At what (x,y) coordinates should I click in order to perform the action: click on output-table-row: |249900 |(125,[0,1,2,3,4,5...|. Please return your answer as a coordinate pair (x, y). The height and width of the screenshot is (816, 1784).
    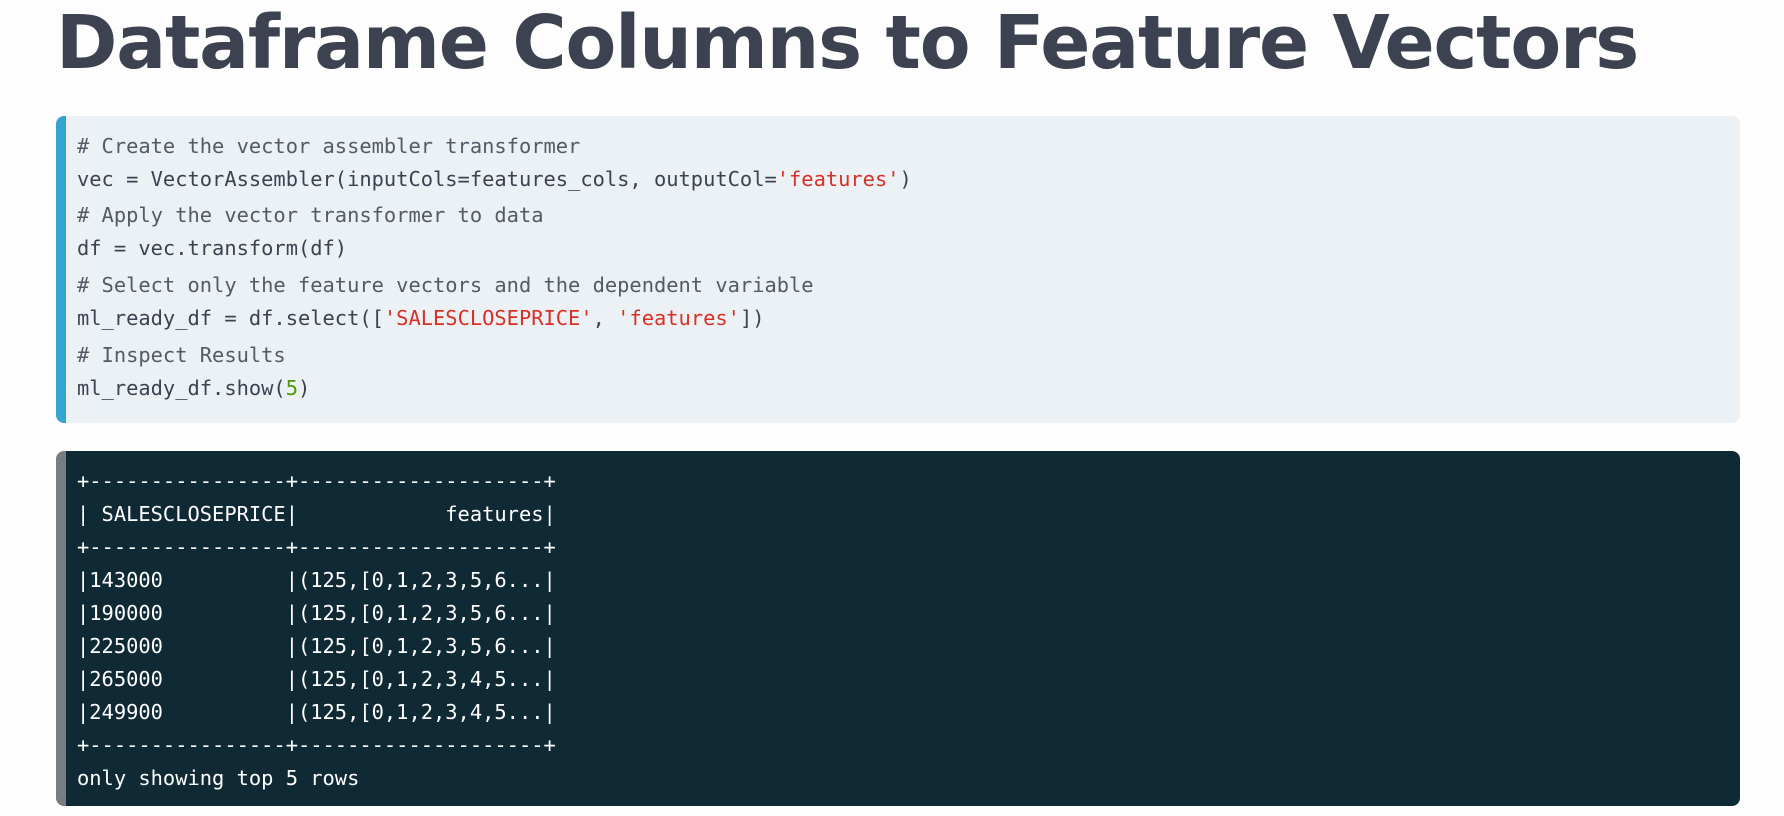
    Looking at the image, I should click on (316, 712).